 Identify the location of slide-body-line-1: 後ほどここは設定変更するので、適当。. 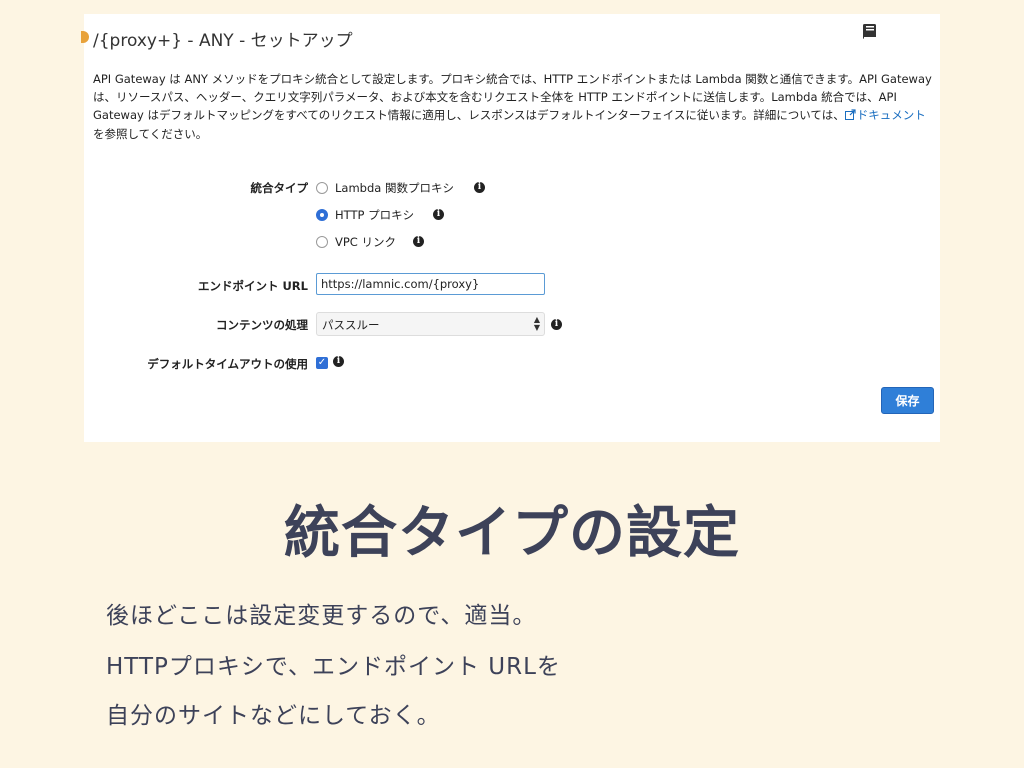
(321, 616).